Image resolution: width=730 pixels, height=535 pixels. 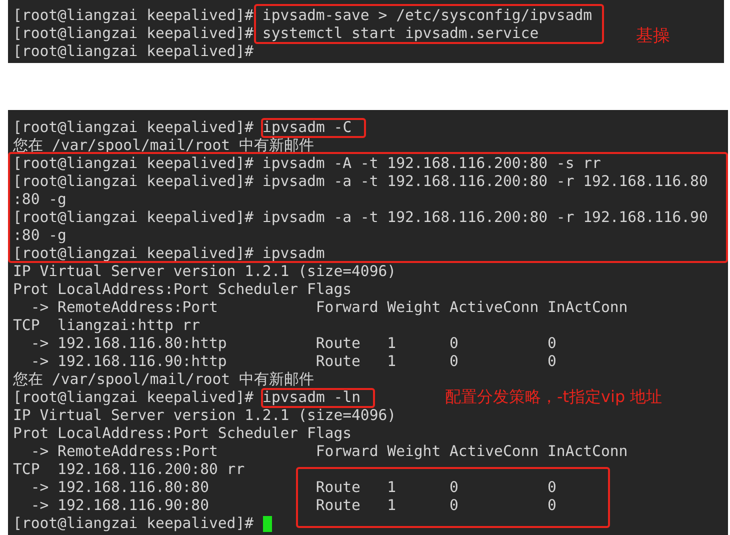 I want to click on terminal-line: [root@liangzai keepalived]# ipvsadm -a -t 192.168.116.200:80 -r 192.168.116.80, so click(x=360, y=182).